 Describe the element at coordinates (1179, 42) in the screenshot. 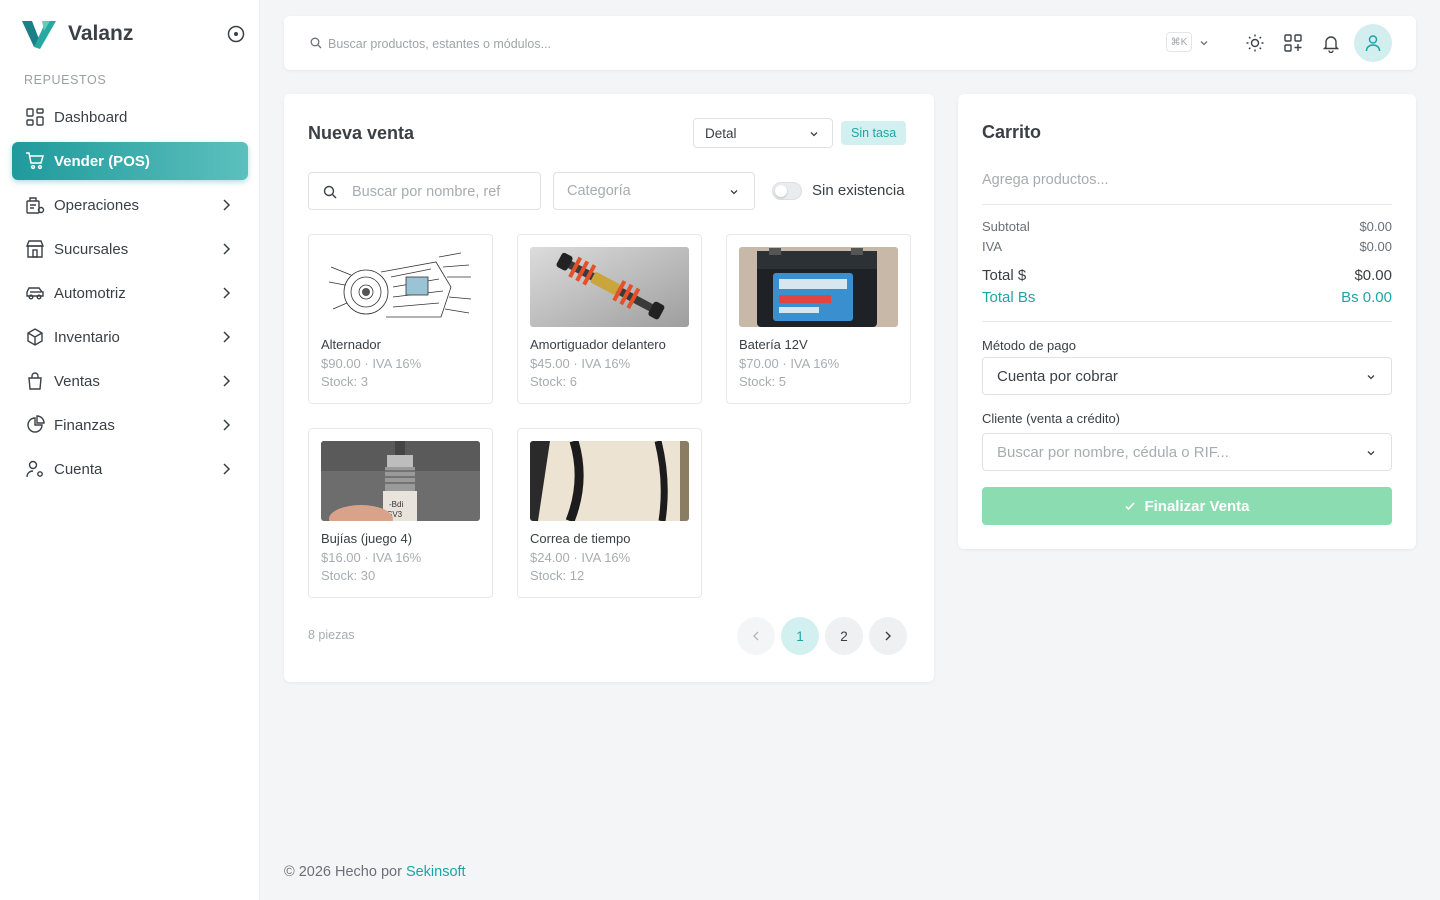

I see `shortcut-badge: ⌘K` at that location.